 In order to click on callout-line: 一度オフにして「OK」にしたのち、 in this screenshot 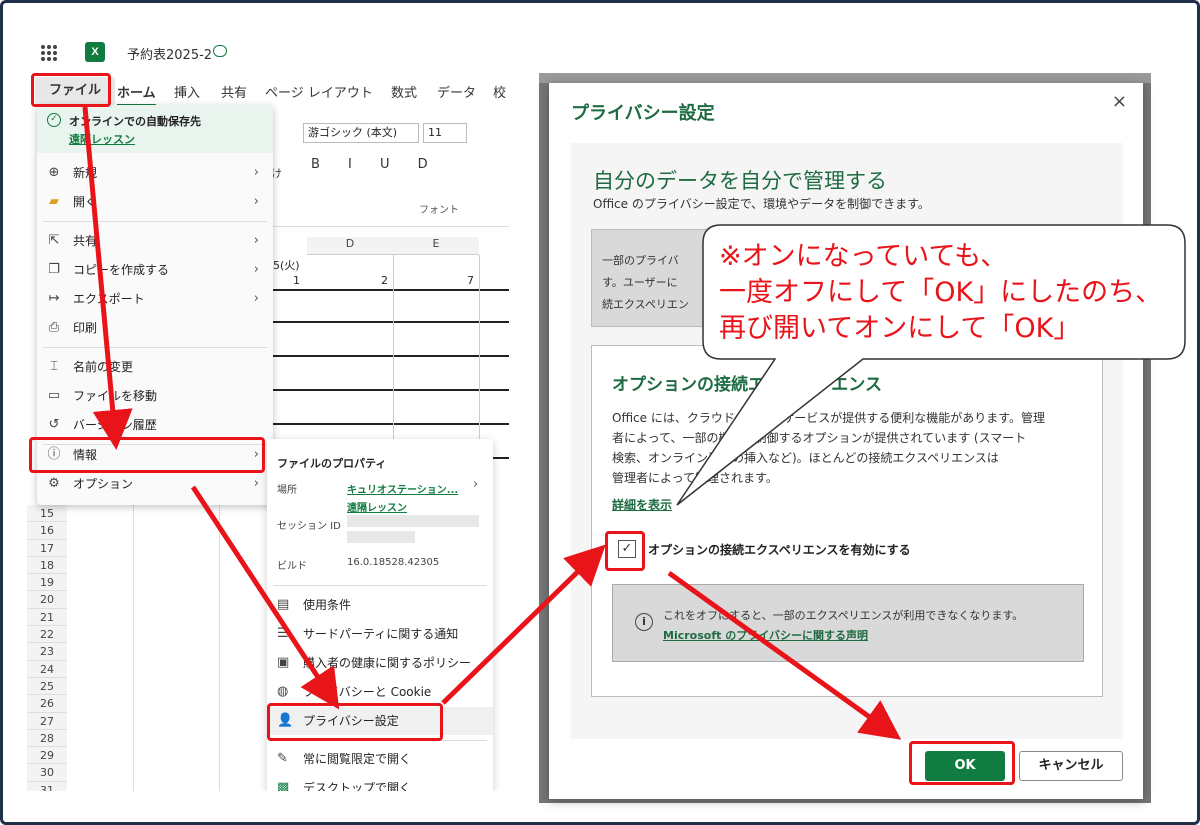, I will do `click(941, 292)`.